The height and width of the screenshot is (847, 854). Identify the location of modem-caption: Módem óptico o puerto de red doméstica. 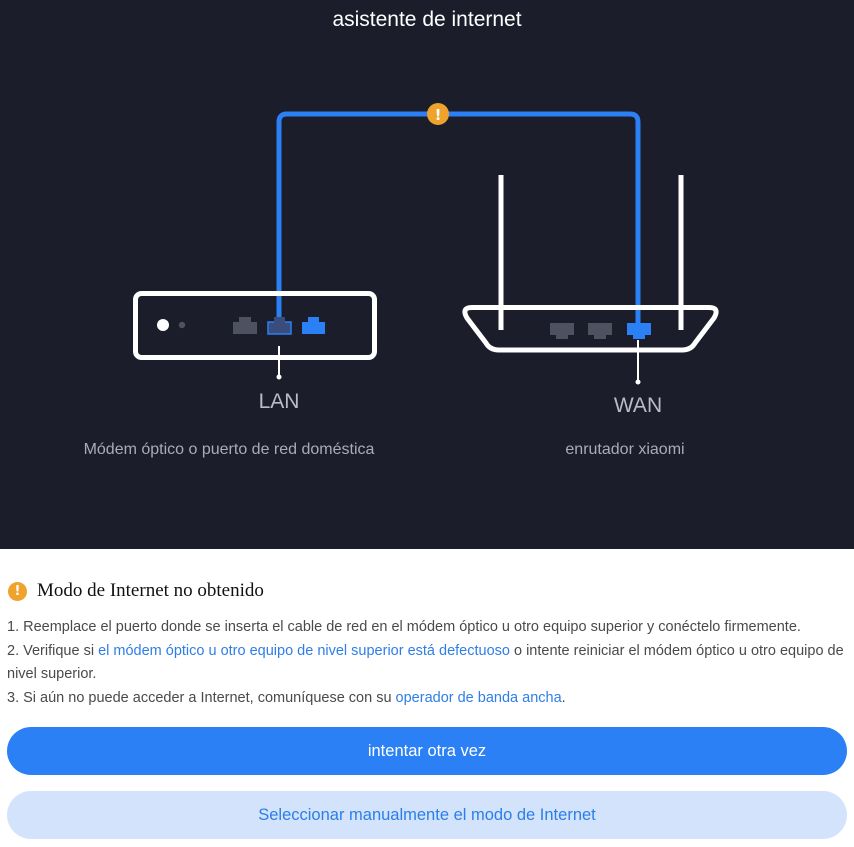
(229, 449).